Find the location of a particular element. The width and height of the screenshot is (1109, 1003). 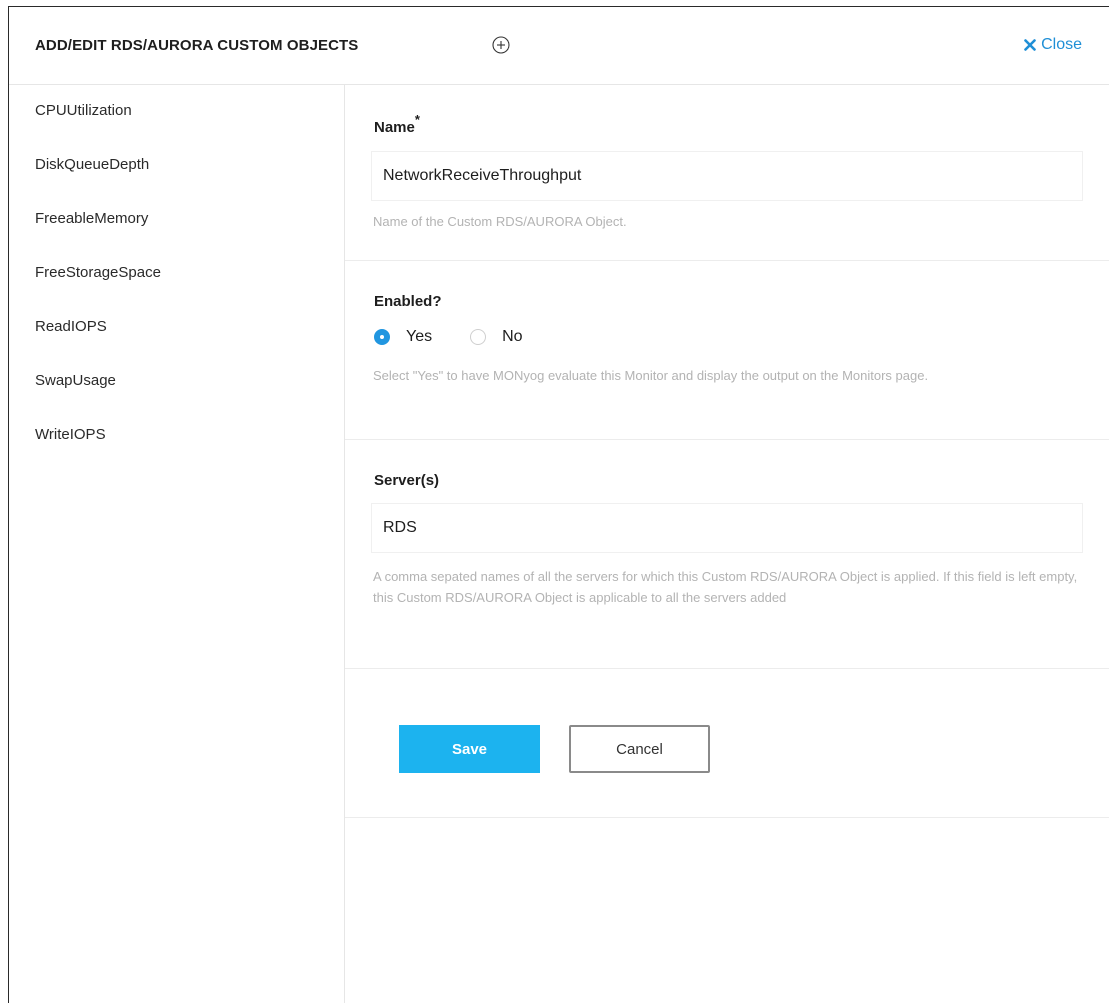

cancel-button: Cancel is located at coordinates (639, 749).